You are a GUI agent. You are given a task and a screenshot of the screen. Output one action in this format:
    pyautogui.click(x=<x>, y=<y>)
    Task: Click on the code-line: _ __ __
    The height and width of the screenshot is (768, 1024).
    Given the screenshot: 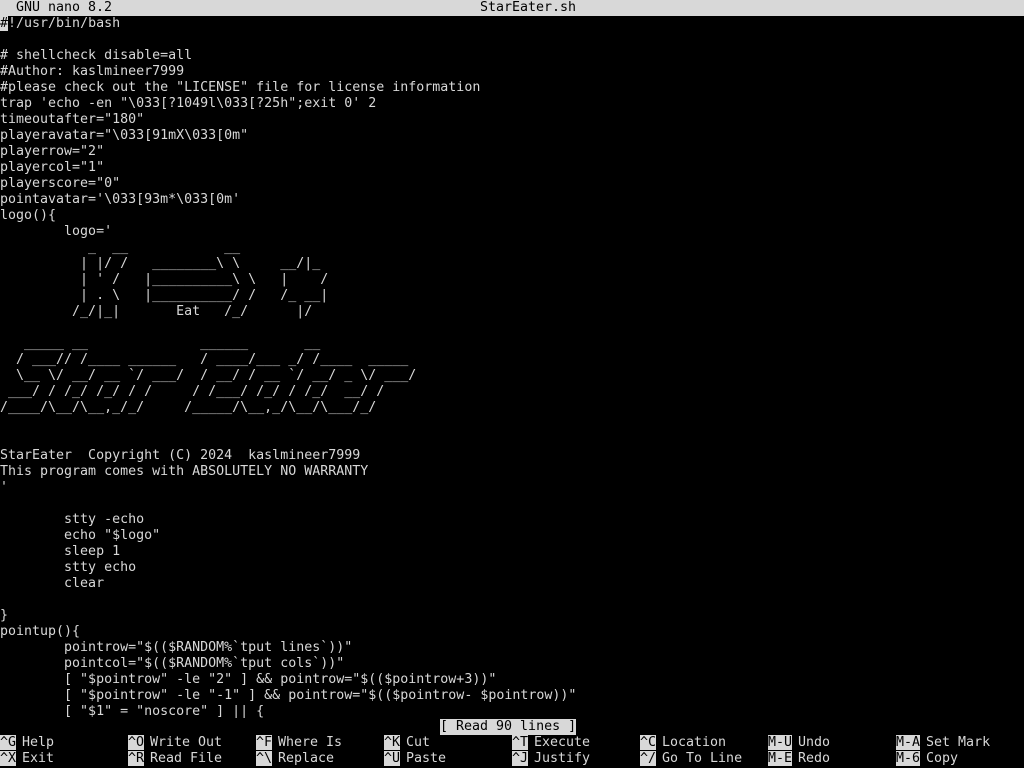 What is the action you would take?
    pyautogui.click(x=512, y=248)
    